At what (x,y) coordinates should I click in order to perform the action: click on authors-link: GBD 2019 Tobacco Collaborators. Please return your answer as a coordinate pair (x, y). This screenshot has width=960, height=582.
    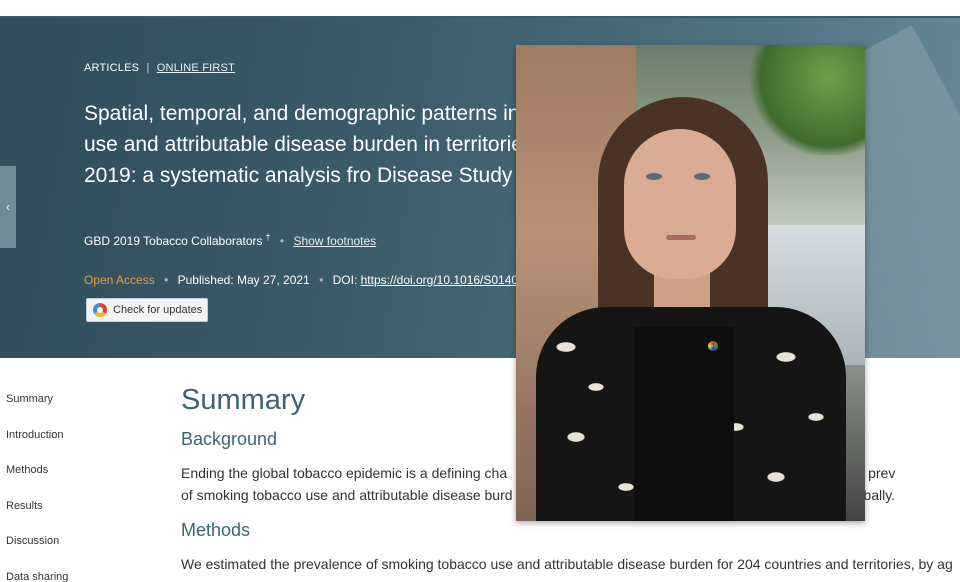
    Looking at the image, I should click on (173, 241).